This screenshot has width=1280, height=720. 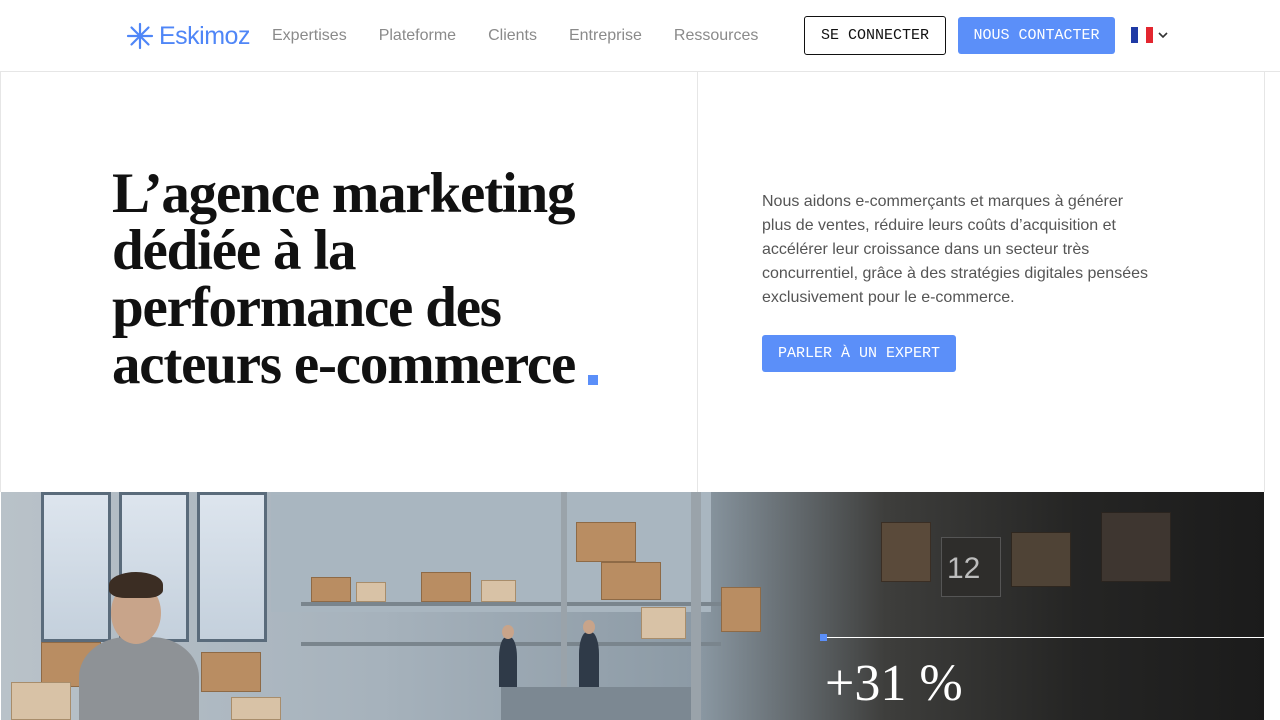 I want to click on worker-hair, so click(x=136, y=585).